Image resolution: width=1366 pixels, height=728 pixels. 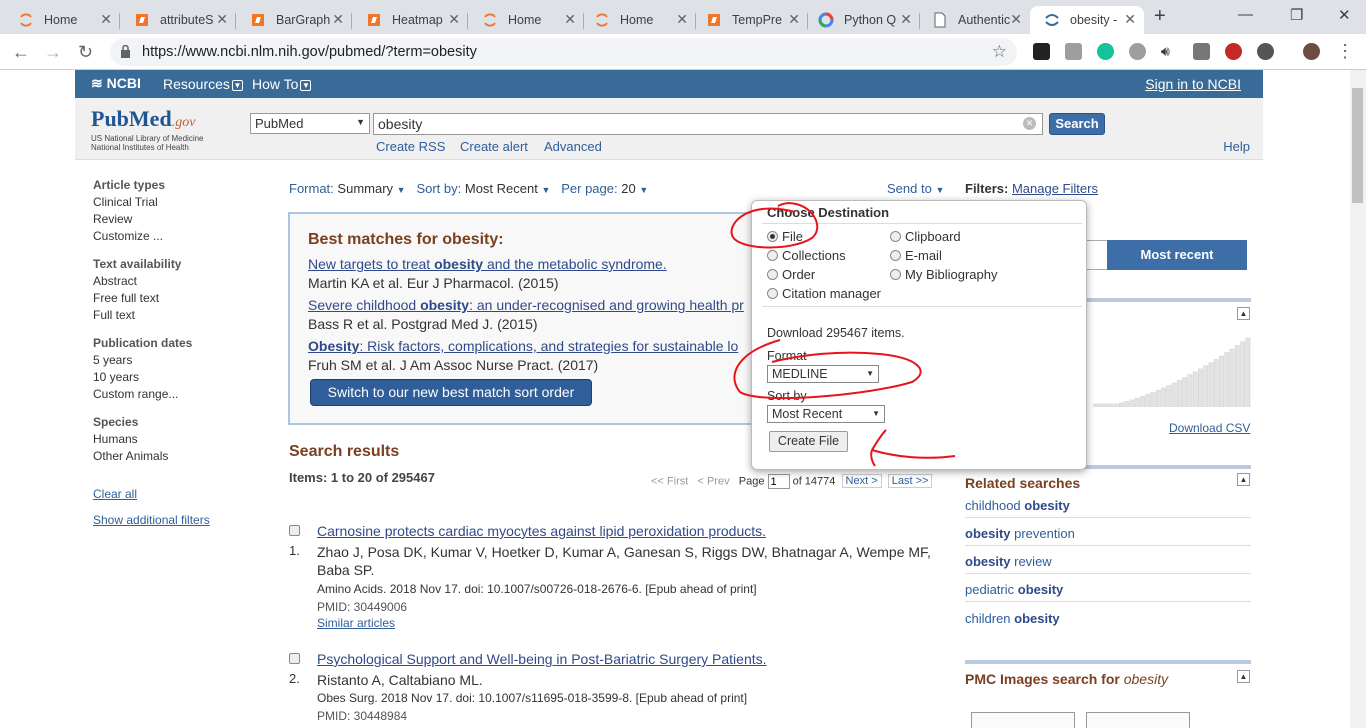 What do you see at coordinates (173, 456) in the screenshot?
I see `filter-item: Other Animals` at bounding box center [173, 456].